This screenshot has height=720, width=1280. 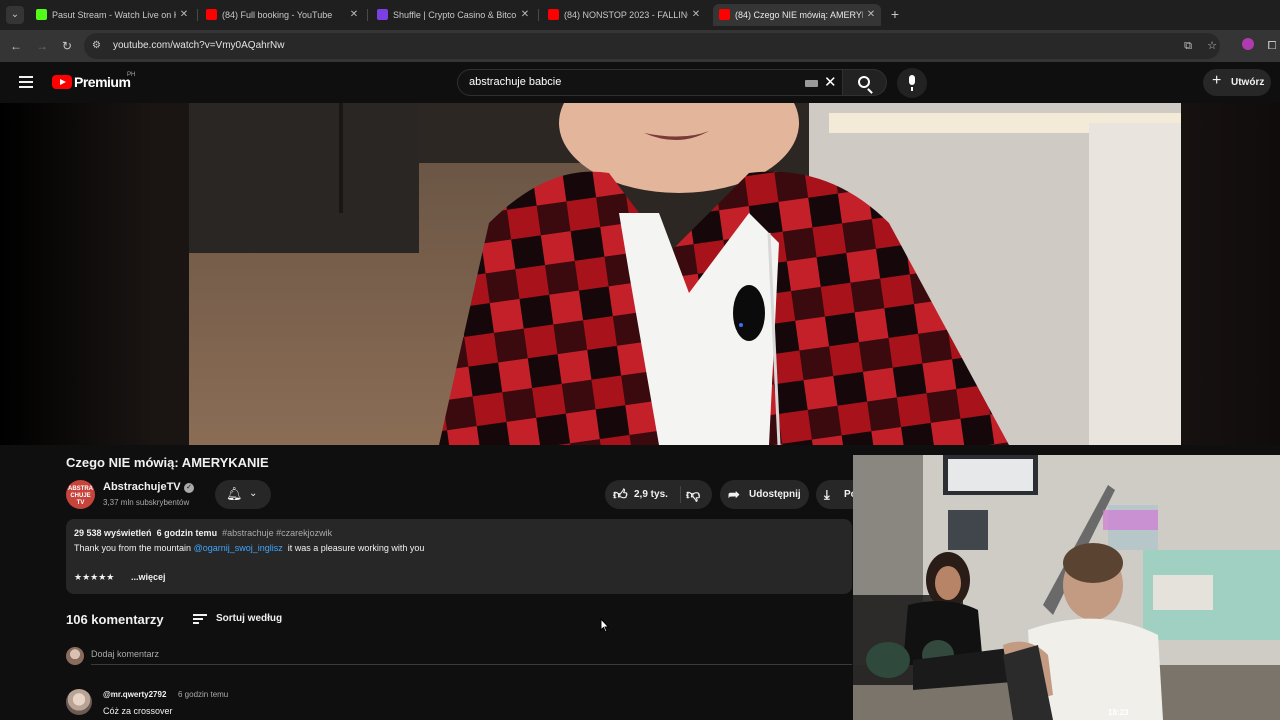 What do you see at coordinates (1188, 46) in the screenshot?
I see `install-app-icon: ⧉` at bounding box center [1188, 46].